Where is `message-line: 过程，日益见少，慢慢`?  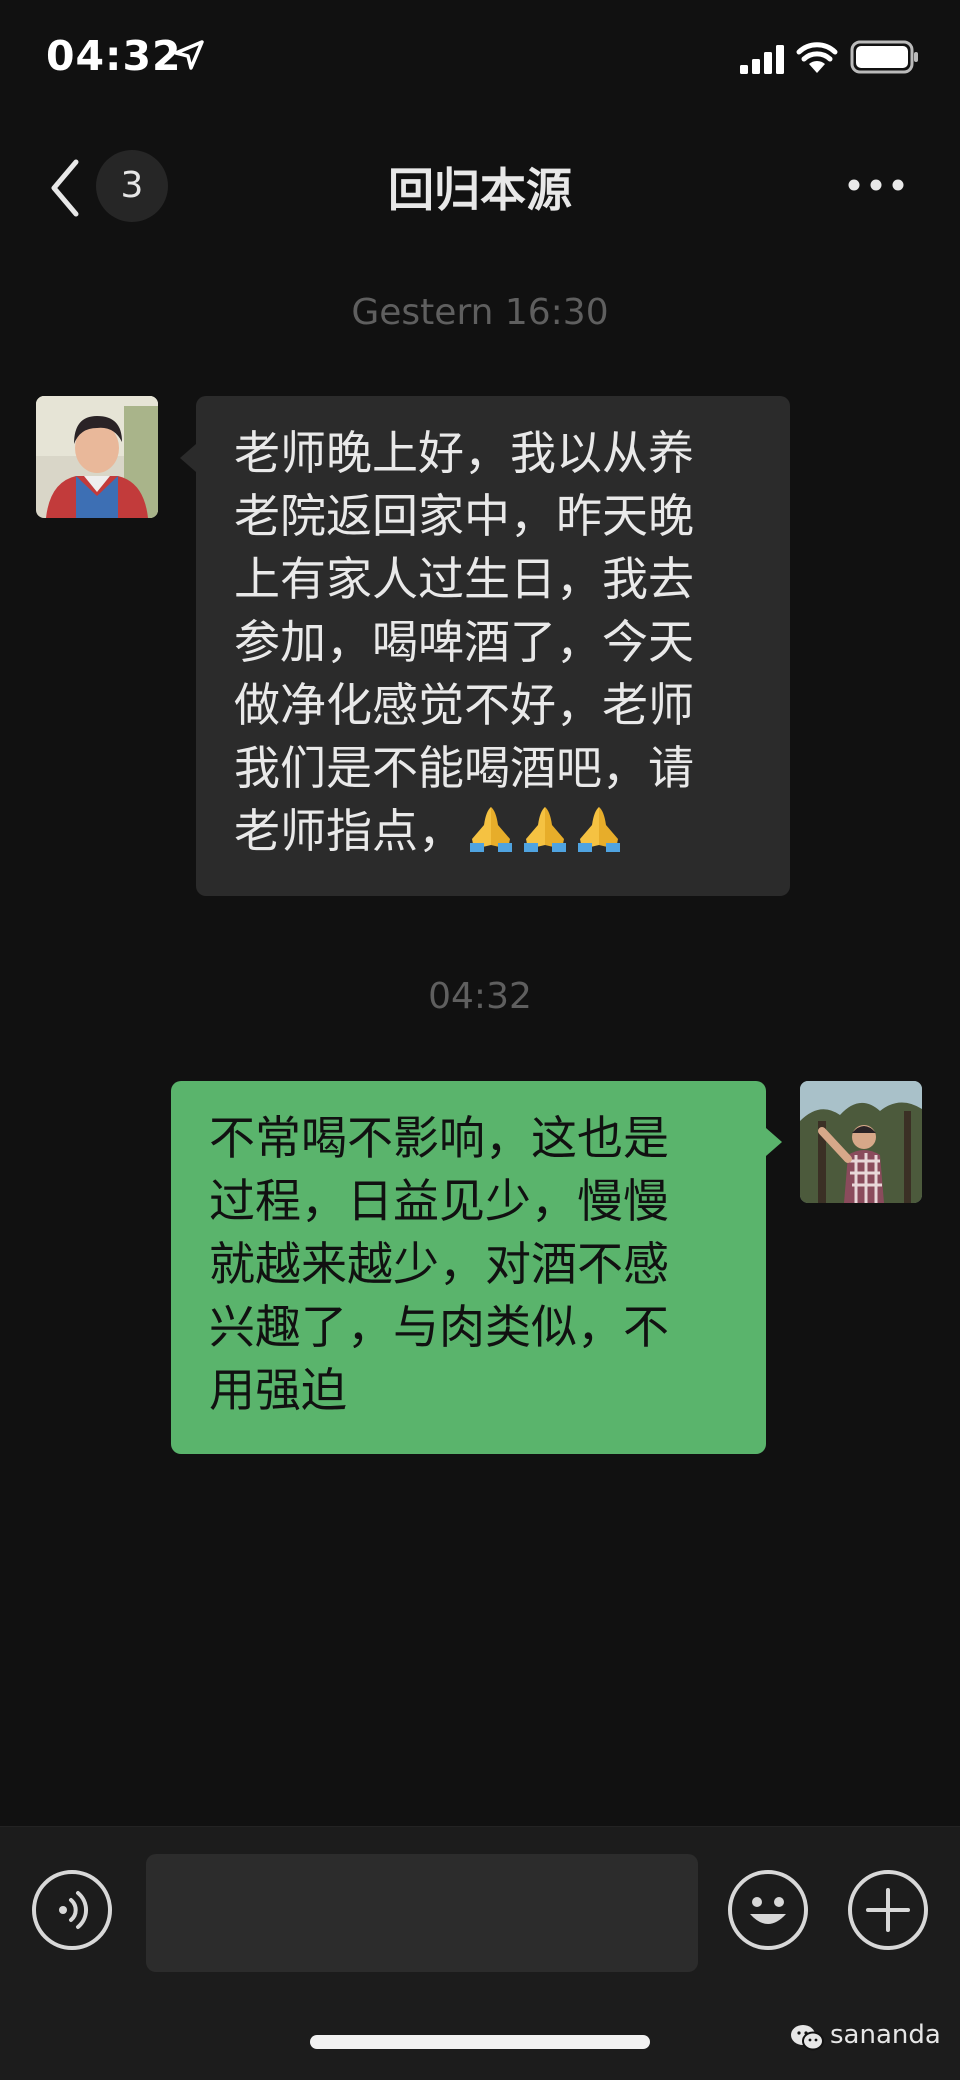 message-line: 过程，日益见少，慢慢 is located at coordinates (439, 1201).